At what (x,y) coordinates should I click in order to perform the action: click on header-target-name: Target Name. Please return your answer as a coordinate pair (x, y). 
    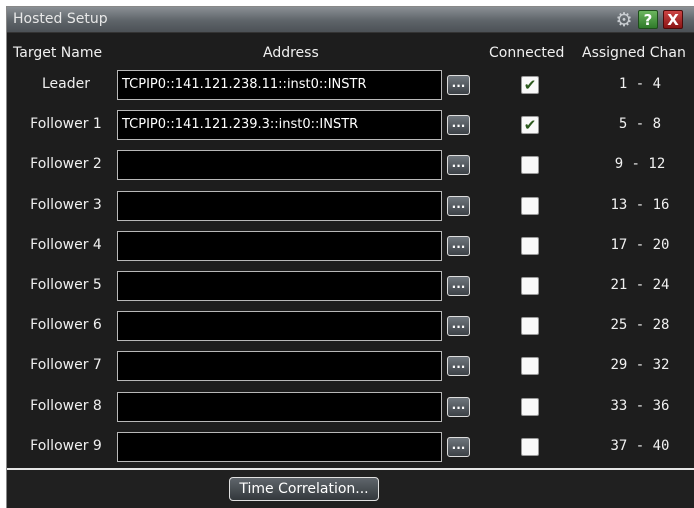
    Looking at the image, I should click on (58, 53).